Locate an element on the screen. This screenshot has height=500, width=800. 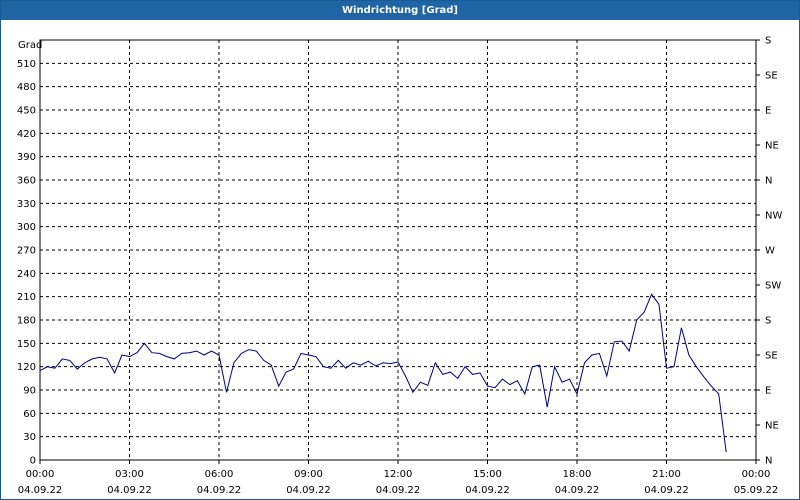
y-tick-label: 450 is located at coordinates (26, 111).